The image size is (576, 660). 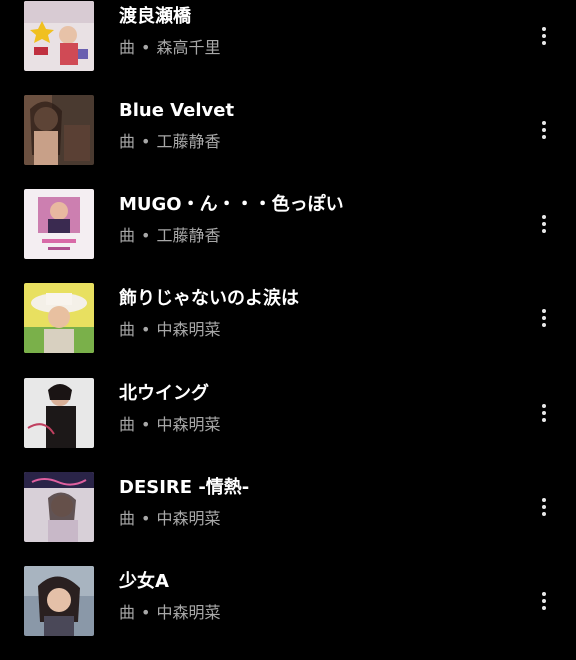 I want to click on song-row: MUGO・ん・・・色っぽい 曲 • 工藤静香, so click(x=288, y=236).